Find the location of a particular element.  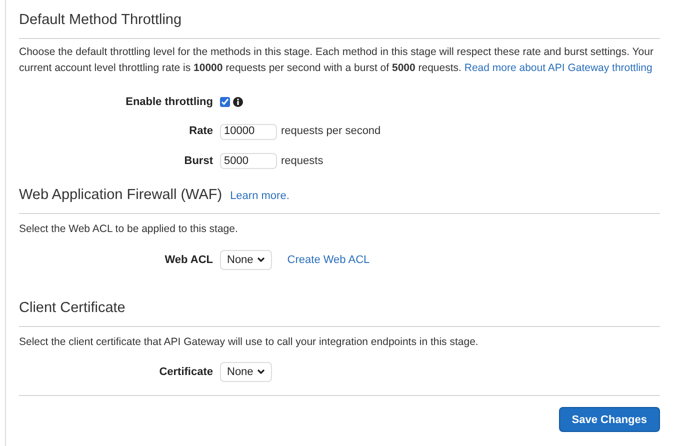

field-label: Burst is located at coordinates (198, 161).